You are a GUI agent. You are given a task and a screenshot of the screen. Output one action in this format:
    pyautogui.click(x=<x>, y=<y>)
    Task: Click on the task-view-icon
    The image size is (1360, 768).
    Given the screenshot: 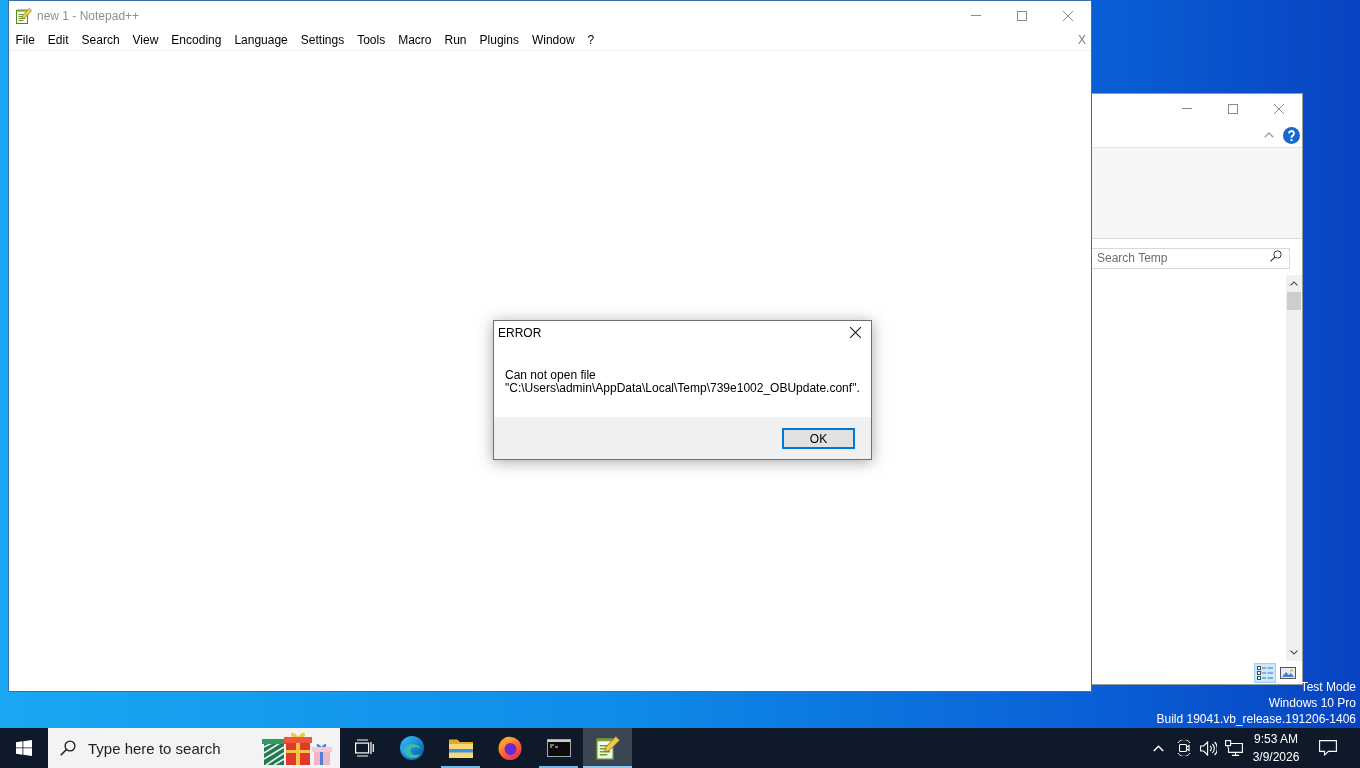 What is the action you would take?
    pyautogui.click(x=363, y=748)
    